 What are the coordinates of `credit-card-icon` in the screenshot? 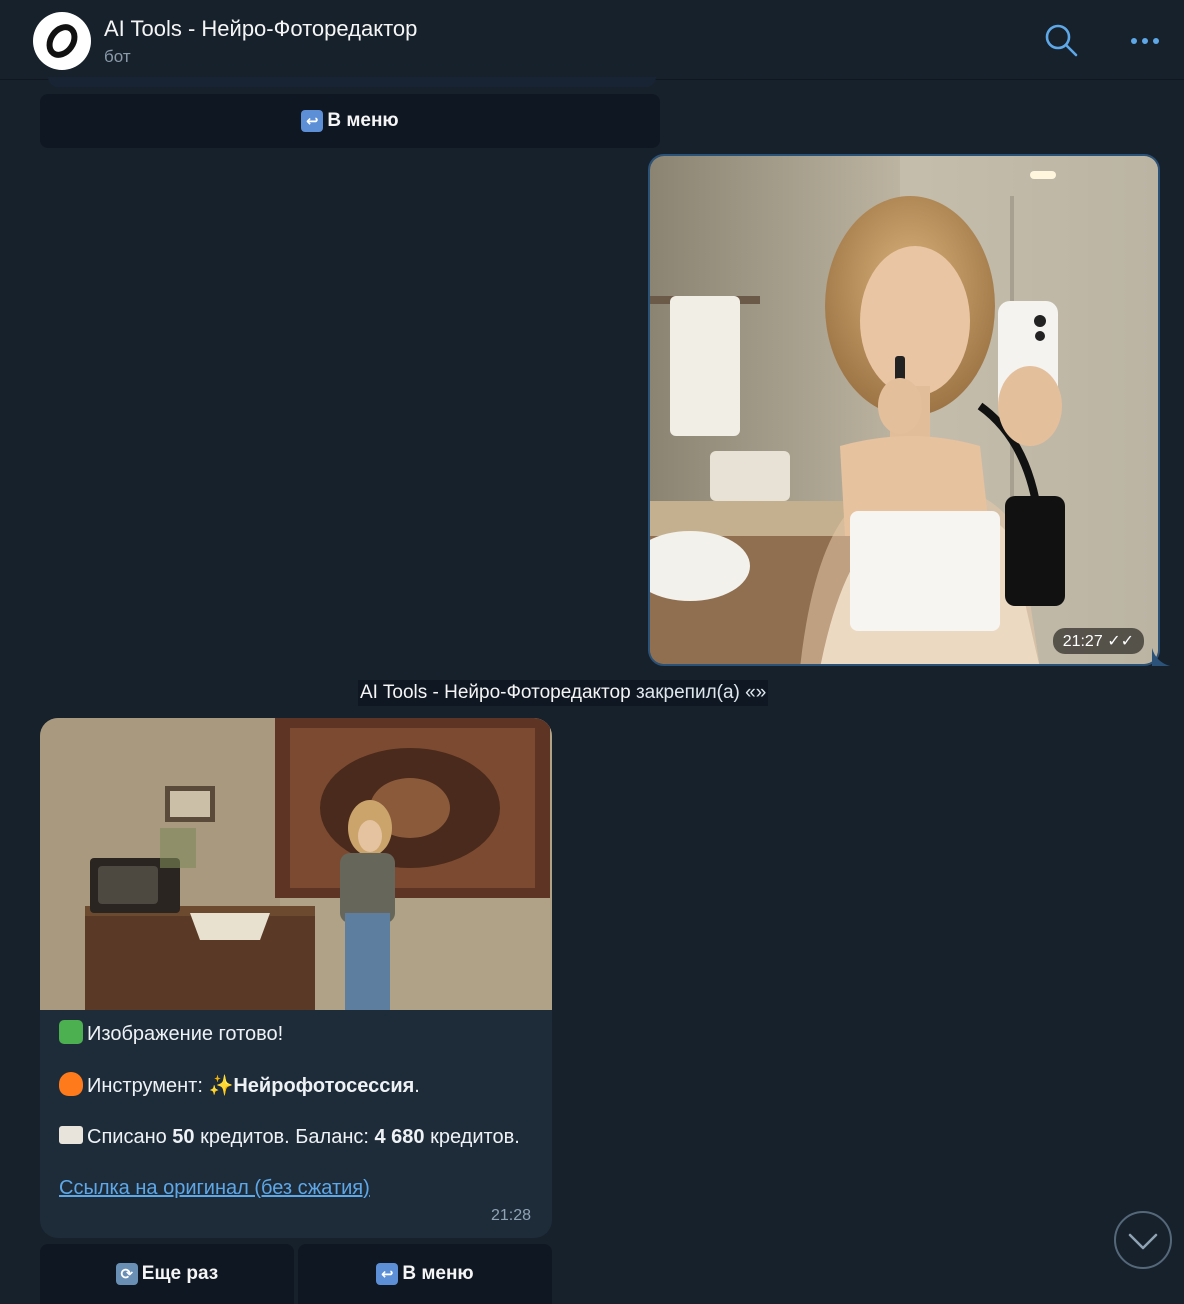 It's located at (71, 1135).